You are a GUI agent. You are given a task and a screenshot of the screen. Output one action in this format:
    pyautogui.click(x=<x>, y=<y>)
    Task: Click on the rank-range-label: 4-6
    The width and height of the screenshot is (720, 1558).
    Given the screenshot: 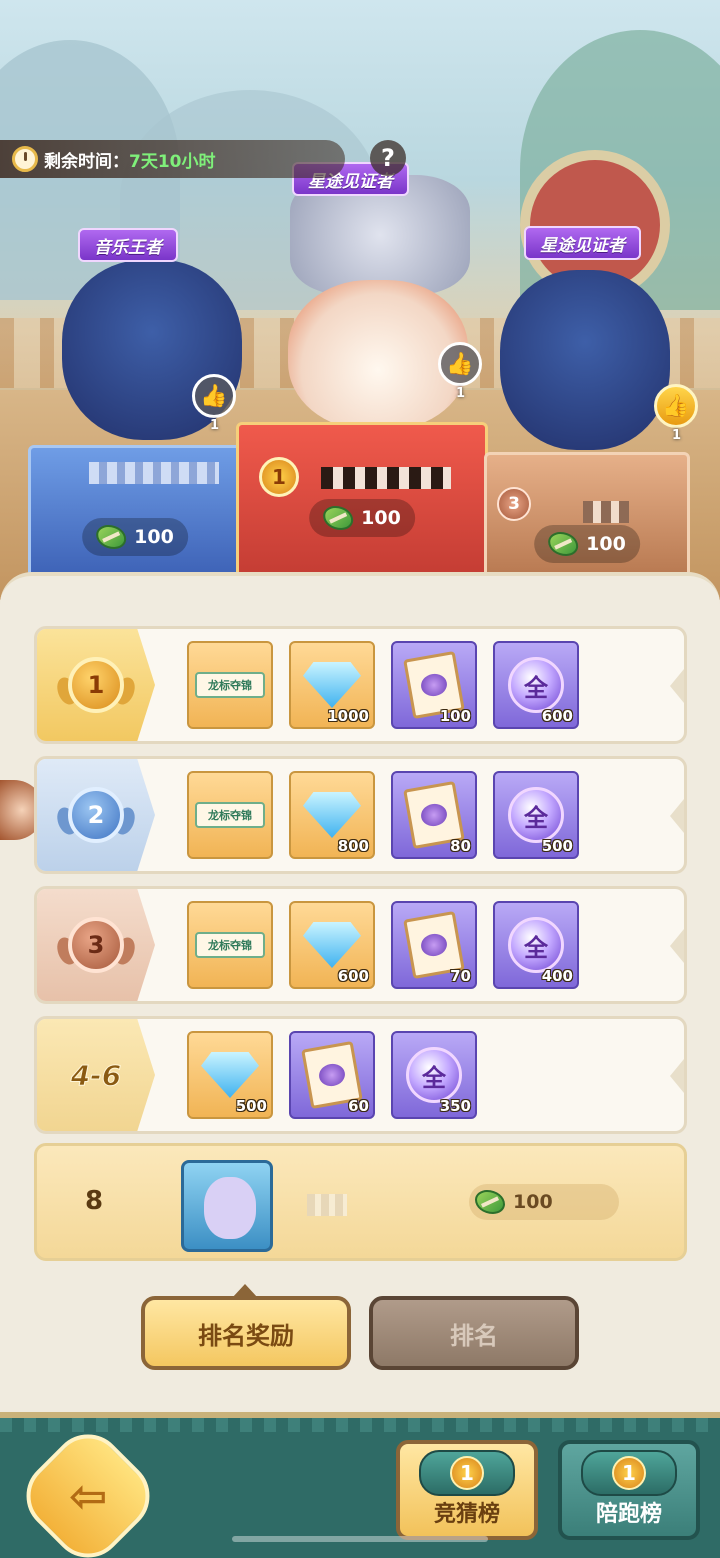 What is the action you would take?
    pyautogui.click(x=96, y=1075)
    